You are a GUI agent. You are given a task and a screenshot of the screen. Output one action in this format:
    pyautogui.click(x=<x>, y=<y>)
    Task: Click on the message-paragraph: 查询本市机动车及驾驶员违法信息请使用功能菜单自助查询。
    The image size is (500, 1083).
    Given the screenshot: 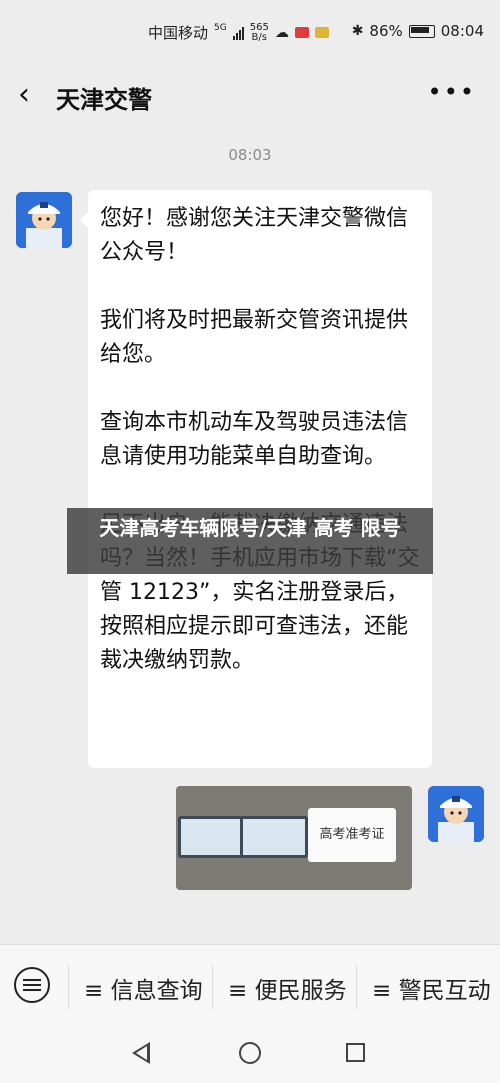 What is the action you would take?
    pyautogui.click(x=254, y=439)
    